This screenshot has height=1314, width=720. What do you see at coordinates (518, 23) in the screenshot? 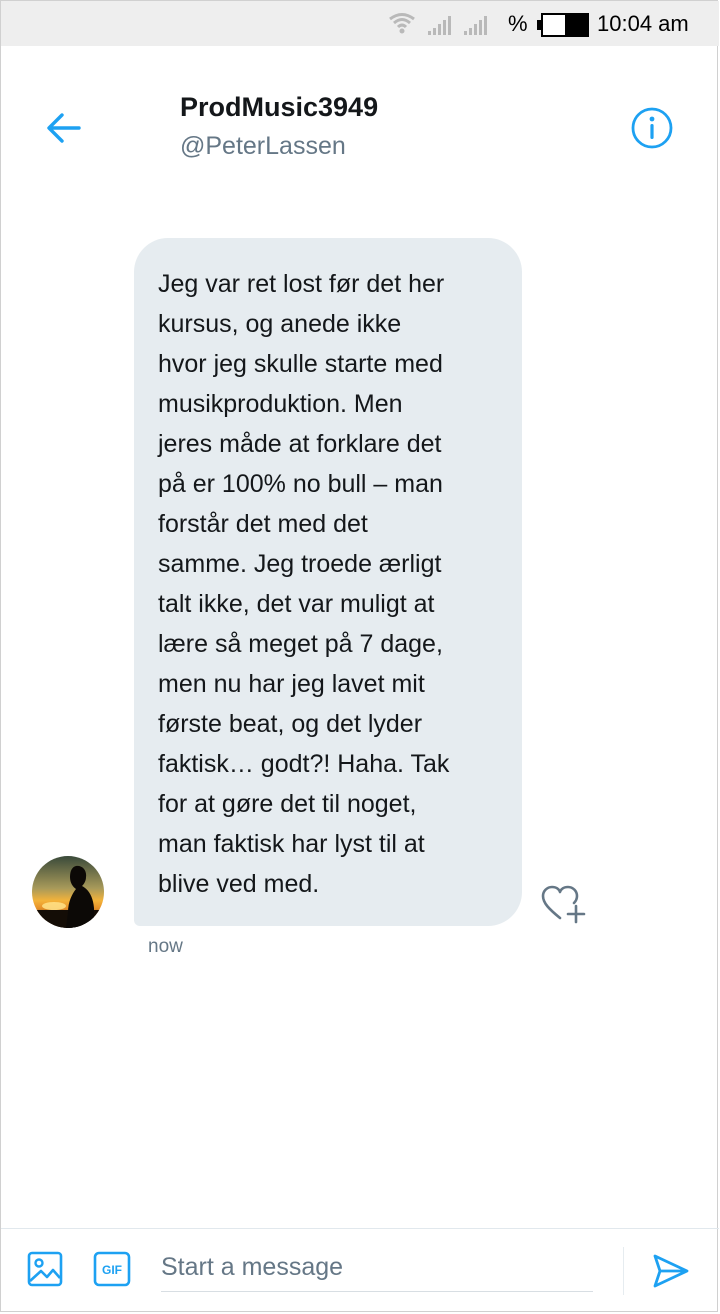
I see `battery-percent: %` at bounding box center [518, 23].